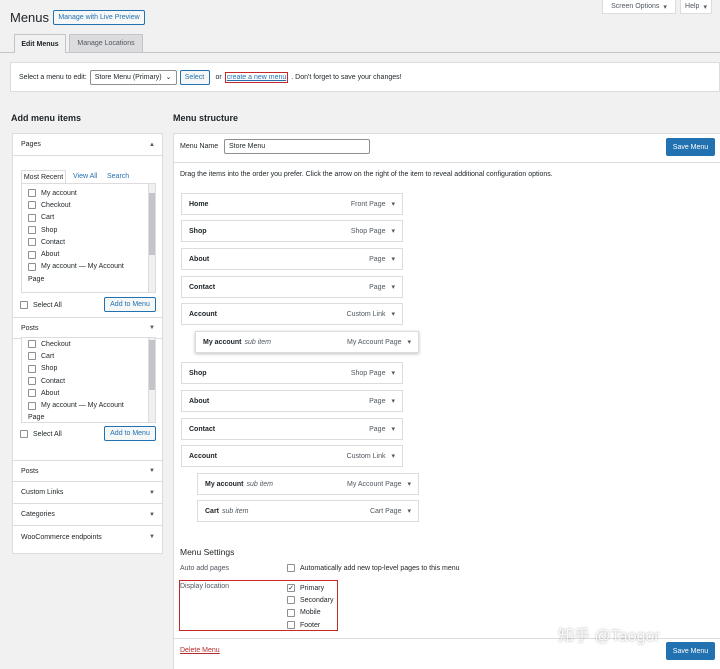  I want to click on pages-add-to-menu-button: Add to Menu, so click(130, 304).